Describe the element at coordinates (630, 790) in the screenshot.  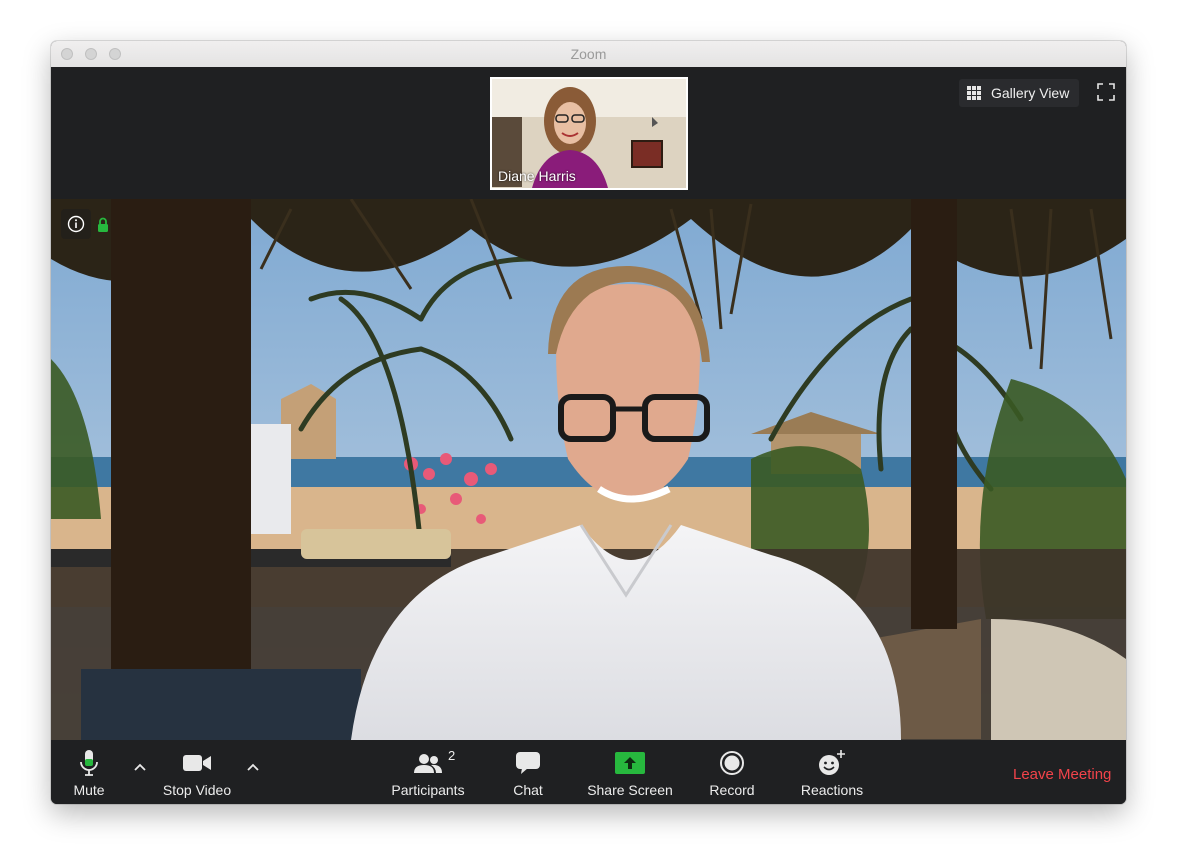
I see `share-screen-label: Share Screen` at that location.